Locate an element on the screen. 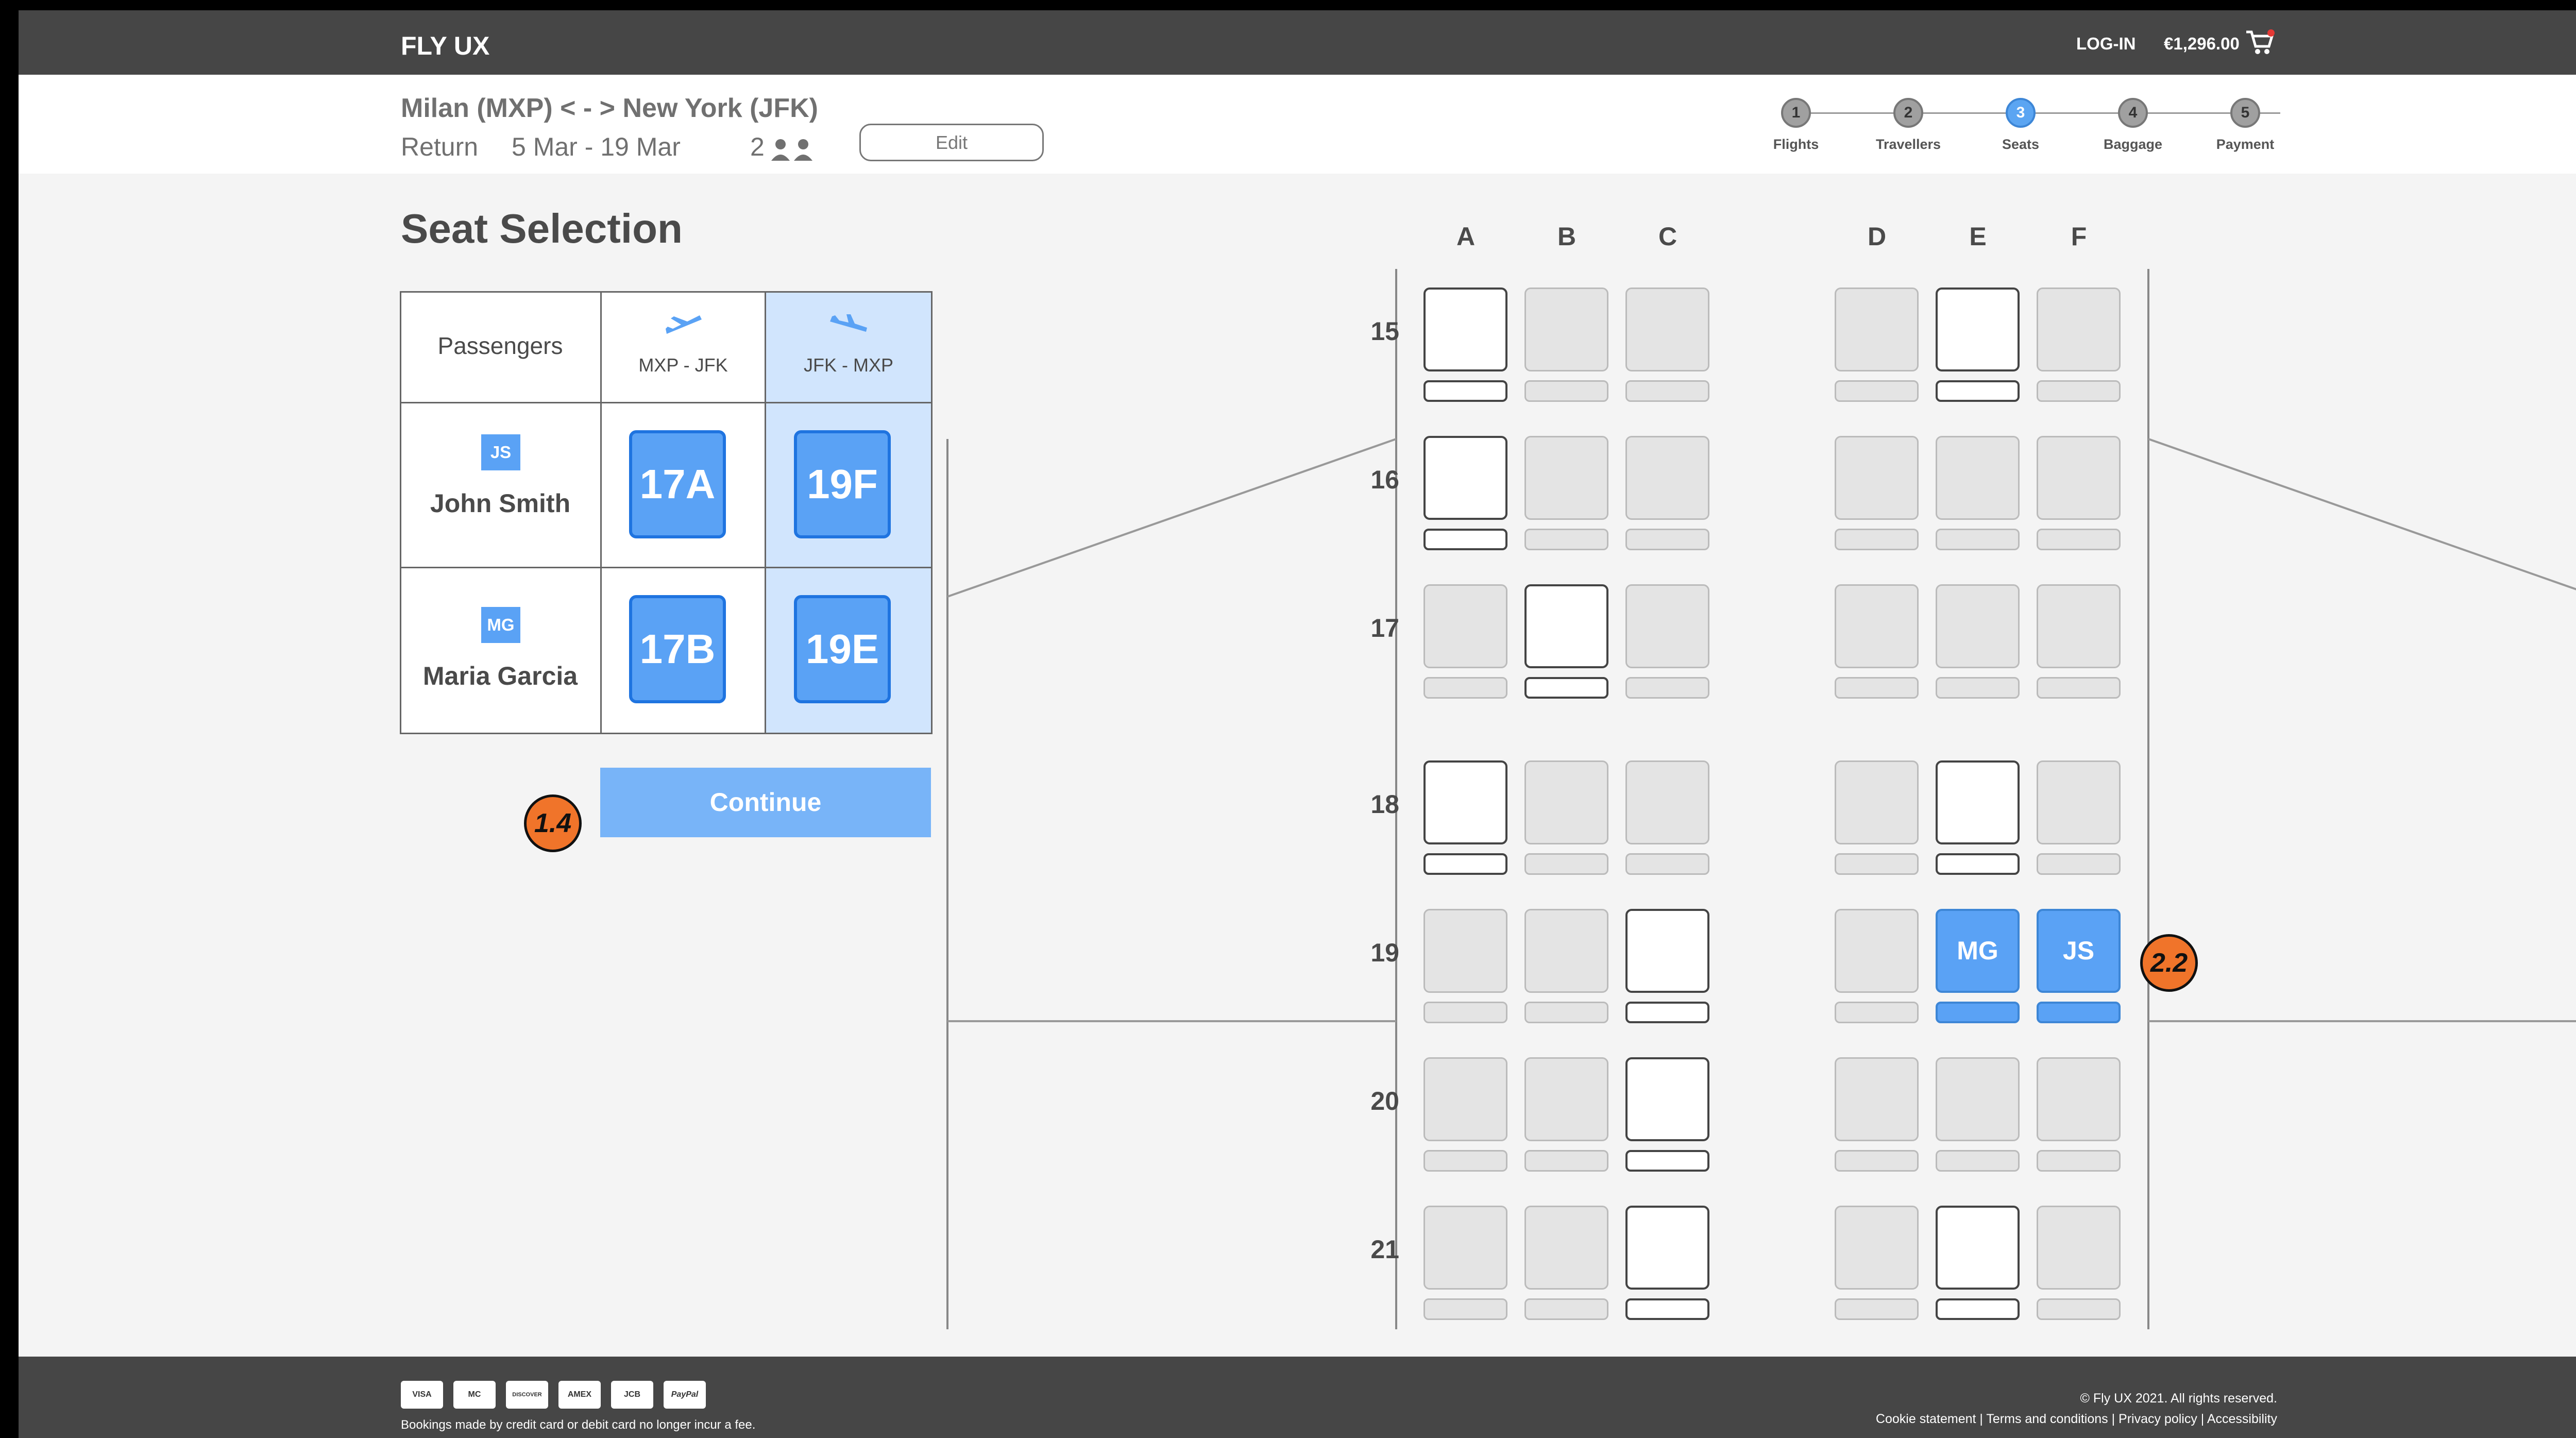  seat-17F is located at coordinates (2079, 626).